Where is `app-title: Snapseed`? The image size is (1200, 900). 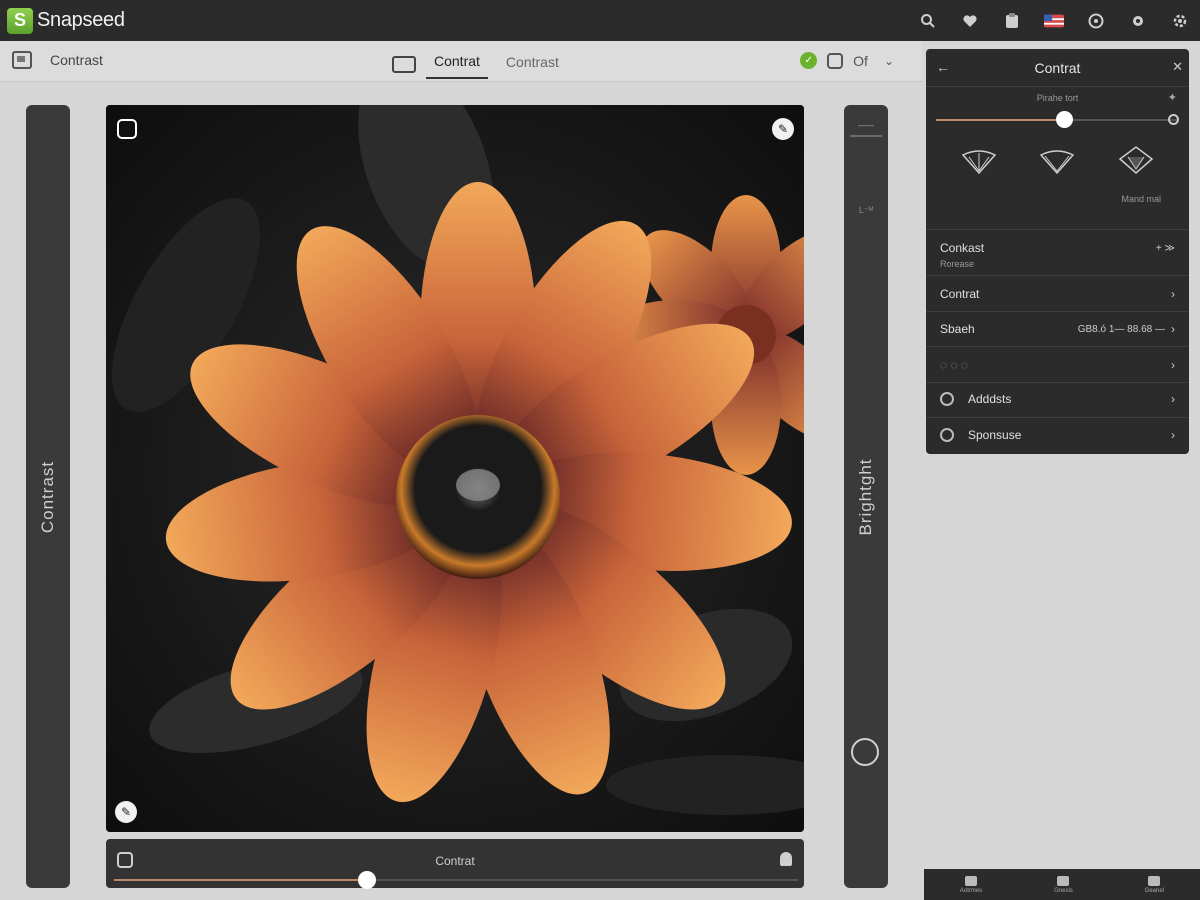
app-title: Snapseed is located at coordinates (81, 20).